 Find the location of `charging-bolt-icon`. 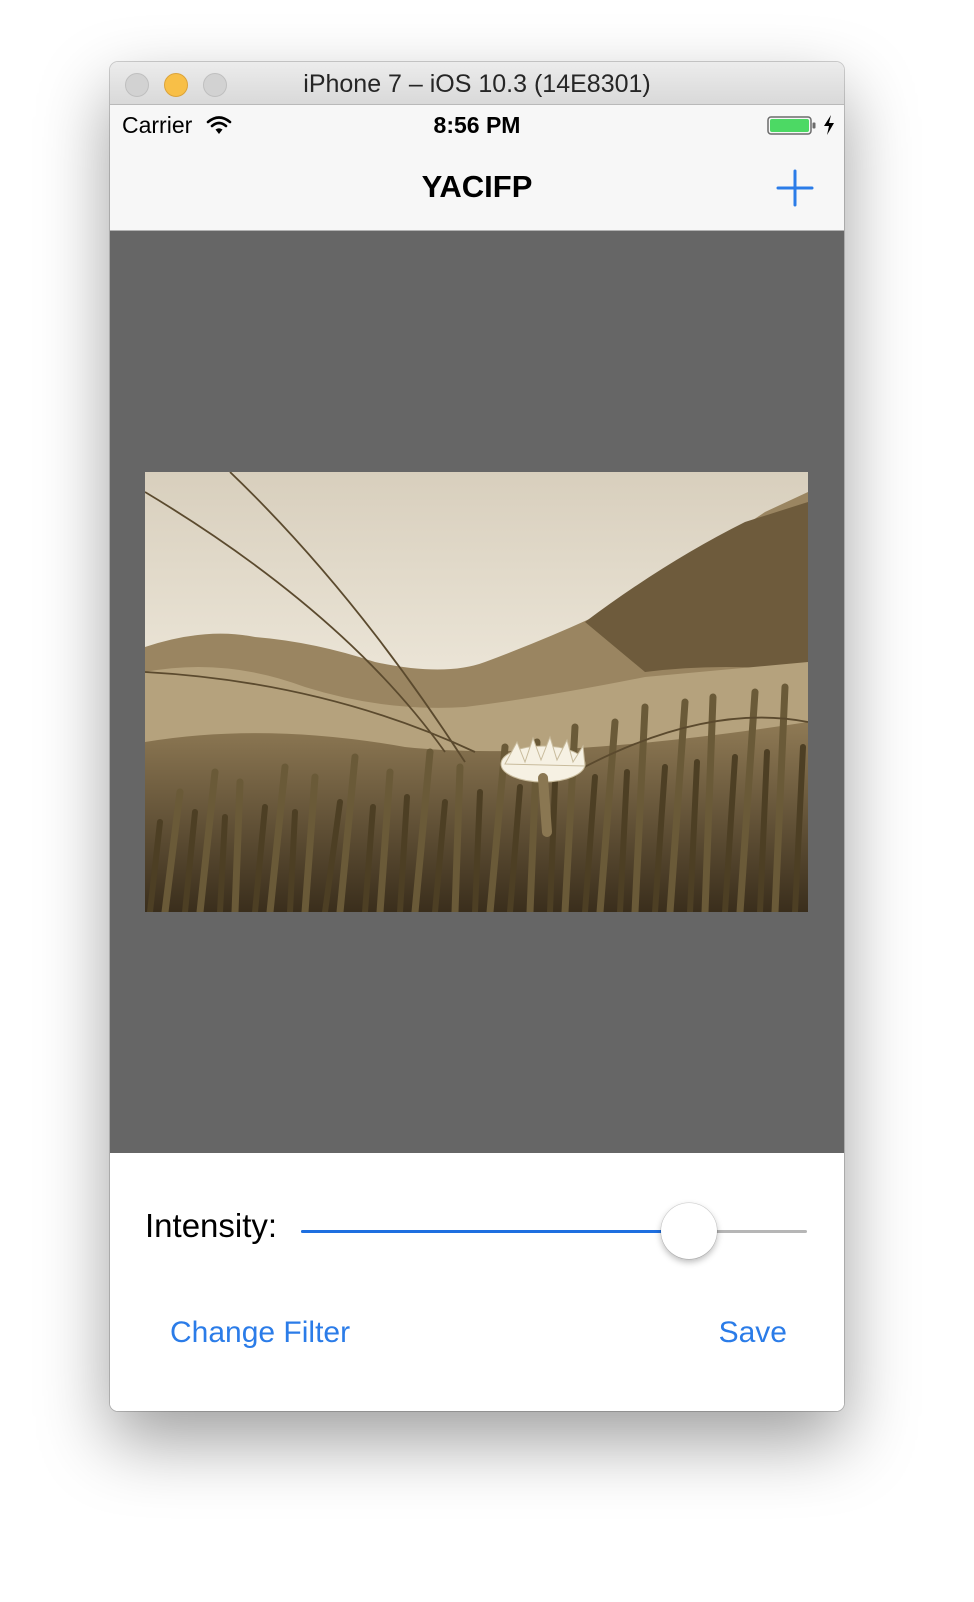

charging-bolt-icon is located at coordinates (829, 125).